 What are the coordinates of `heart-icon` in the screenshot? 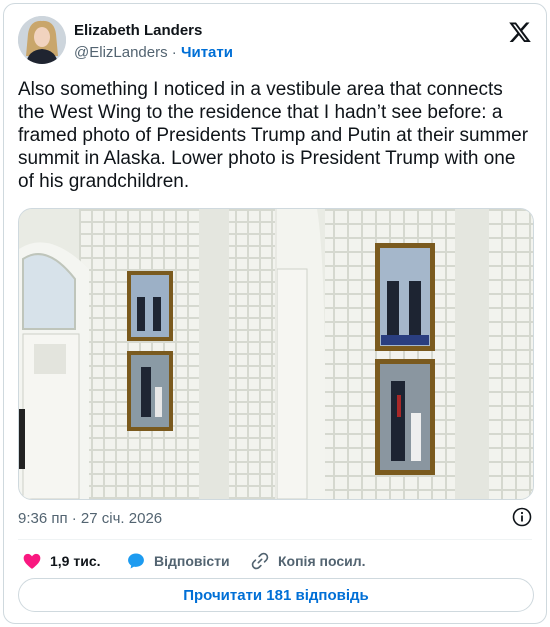 It's located at (32, 561).